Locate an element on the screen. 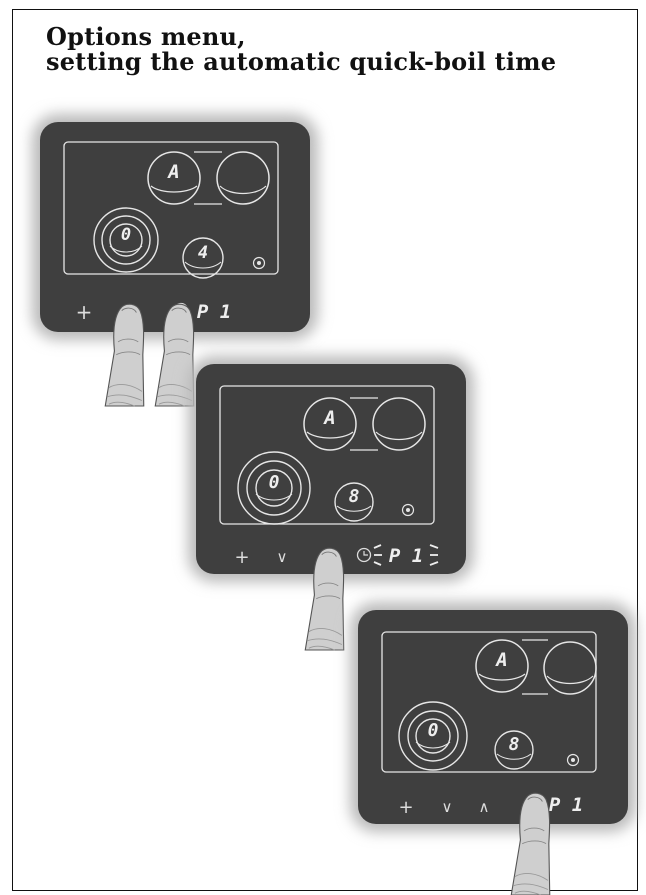  finger-icon is located at coordinates (530, 843).